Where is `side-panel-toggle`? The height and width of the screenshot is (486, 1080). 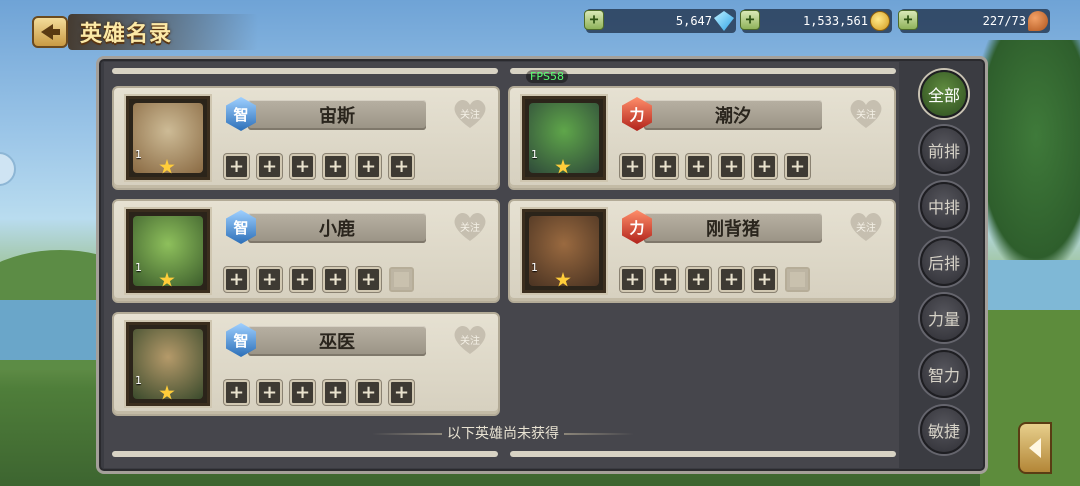
side-panel-toggle is located at coordinates (1035, 448).